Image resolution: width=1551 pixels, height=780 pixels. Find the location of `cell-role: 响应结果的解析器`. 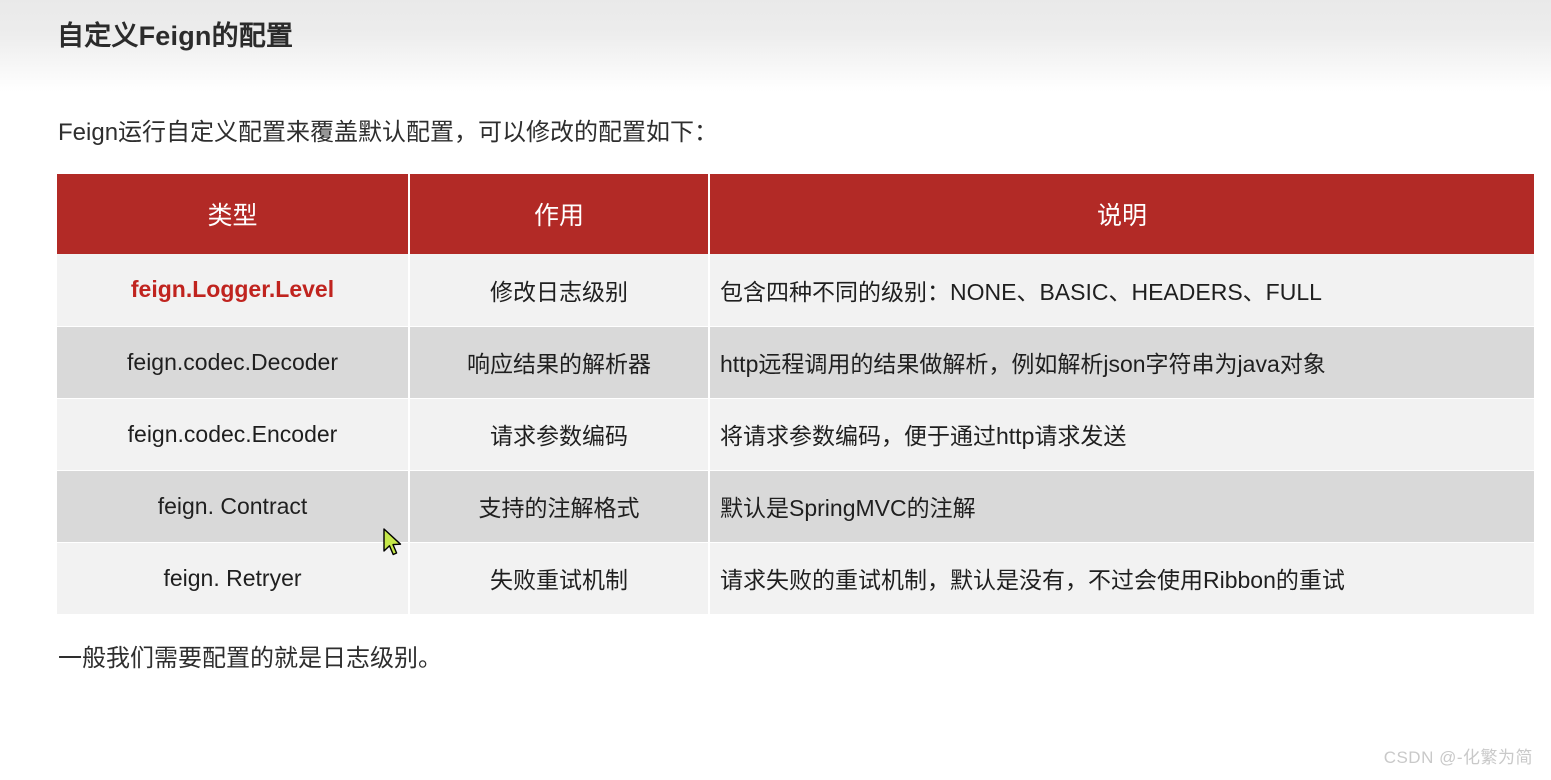

cell-role: 响应结果的解析器 is located at coordinates (559, 362).